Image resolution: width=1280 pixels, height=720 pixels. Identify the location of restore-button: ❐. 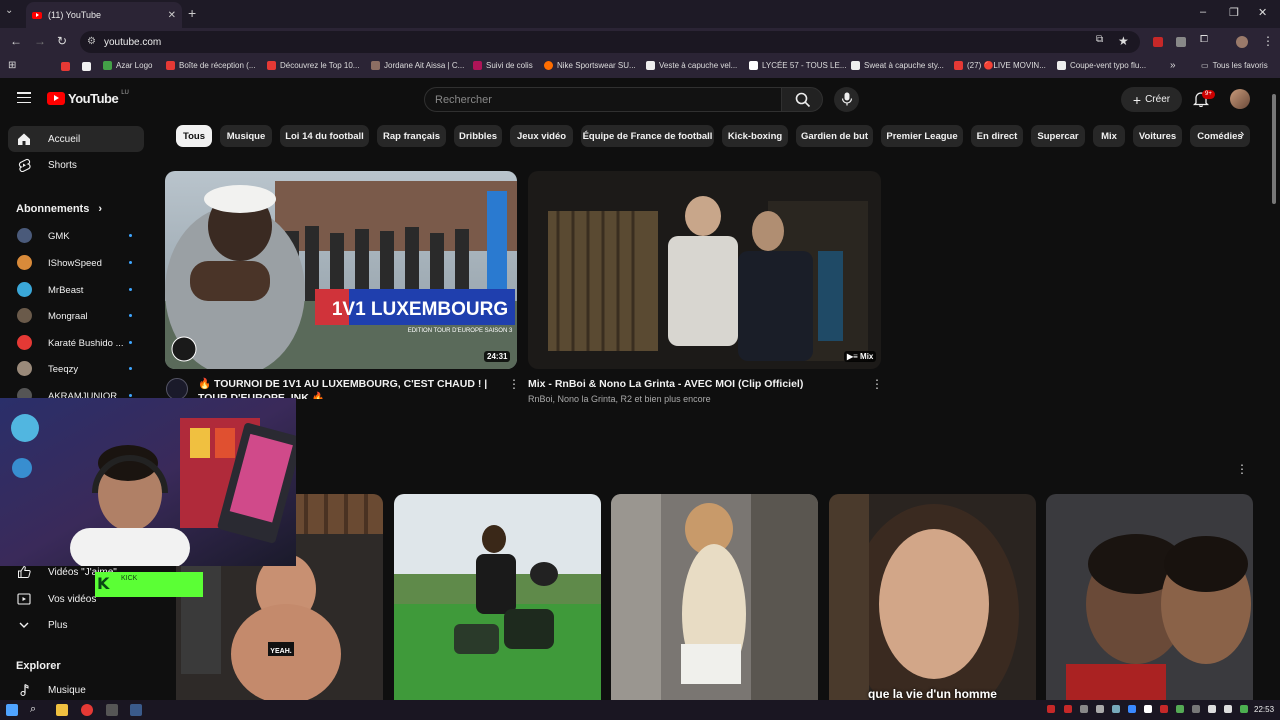
(1234, 12).